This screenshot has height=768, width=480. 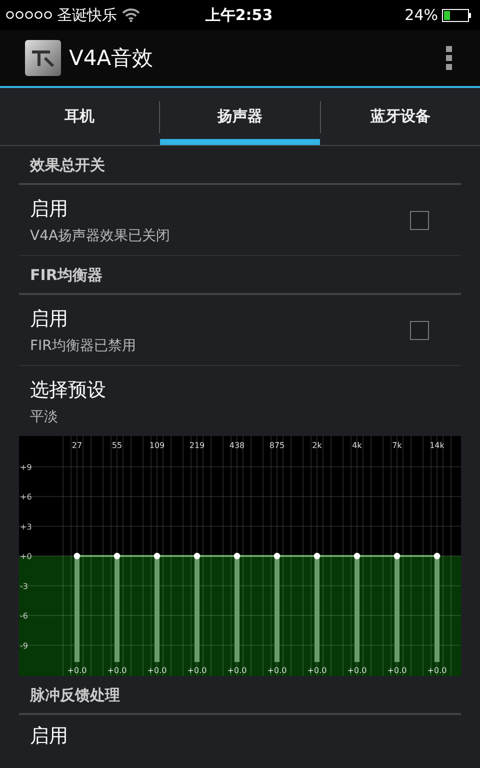 I want to click on clock-time: 上午2:53, so click(x=239, y=15).